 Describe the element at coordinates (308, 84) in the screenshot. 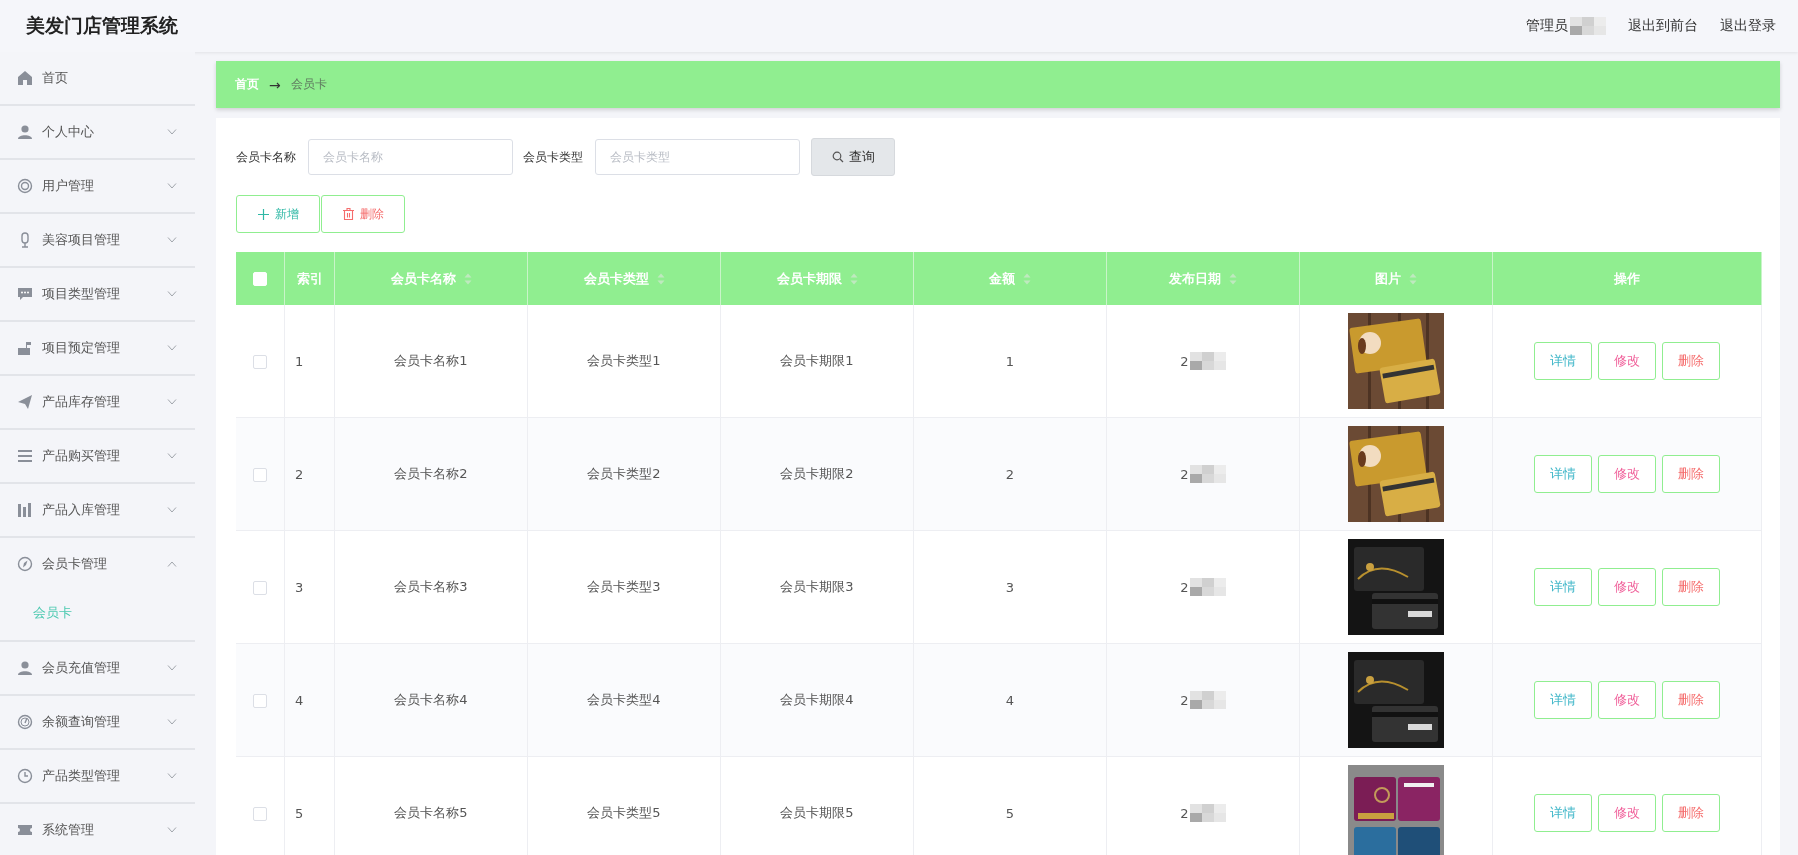

I see `breadcrumb-current: 会员卡` at that location.